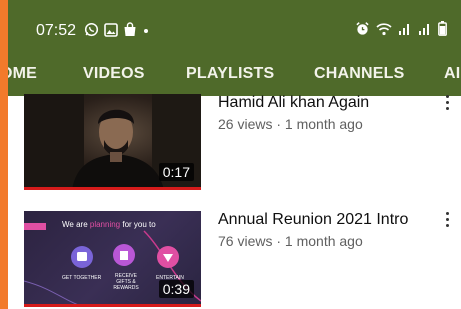 Image resolution: width=461 pixels, height=309 pixels. What do you see at coordinates (290, 124) in the screenshot?
I see `video-meta: 26 views · 1 month ago` at bounding box center [290, 124].